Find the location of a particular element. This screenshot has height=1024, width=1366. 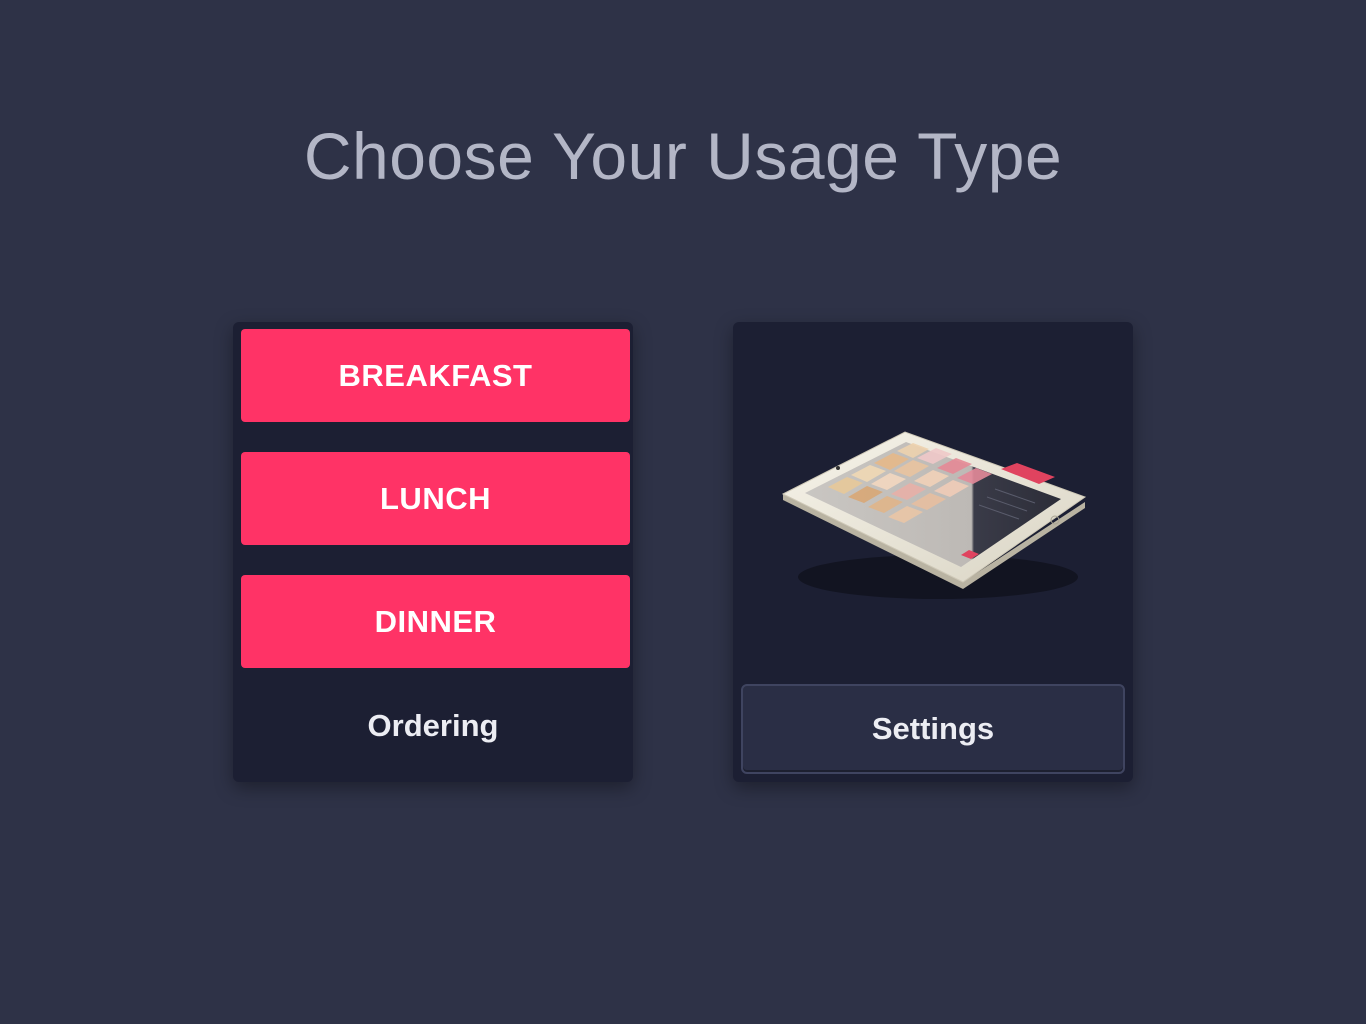

ordering-label: Ordering is located at coordinates (433, 725).